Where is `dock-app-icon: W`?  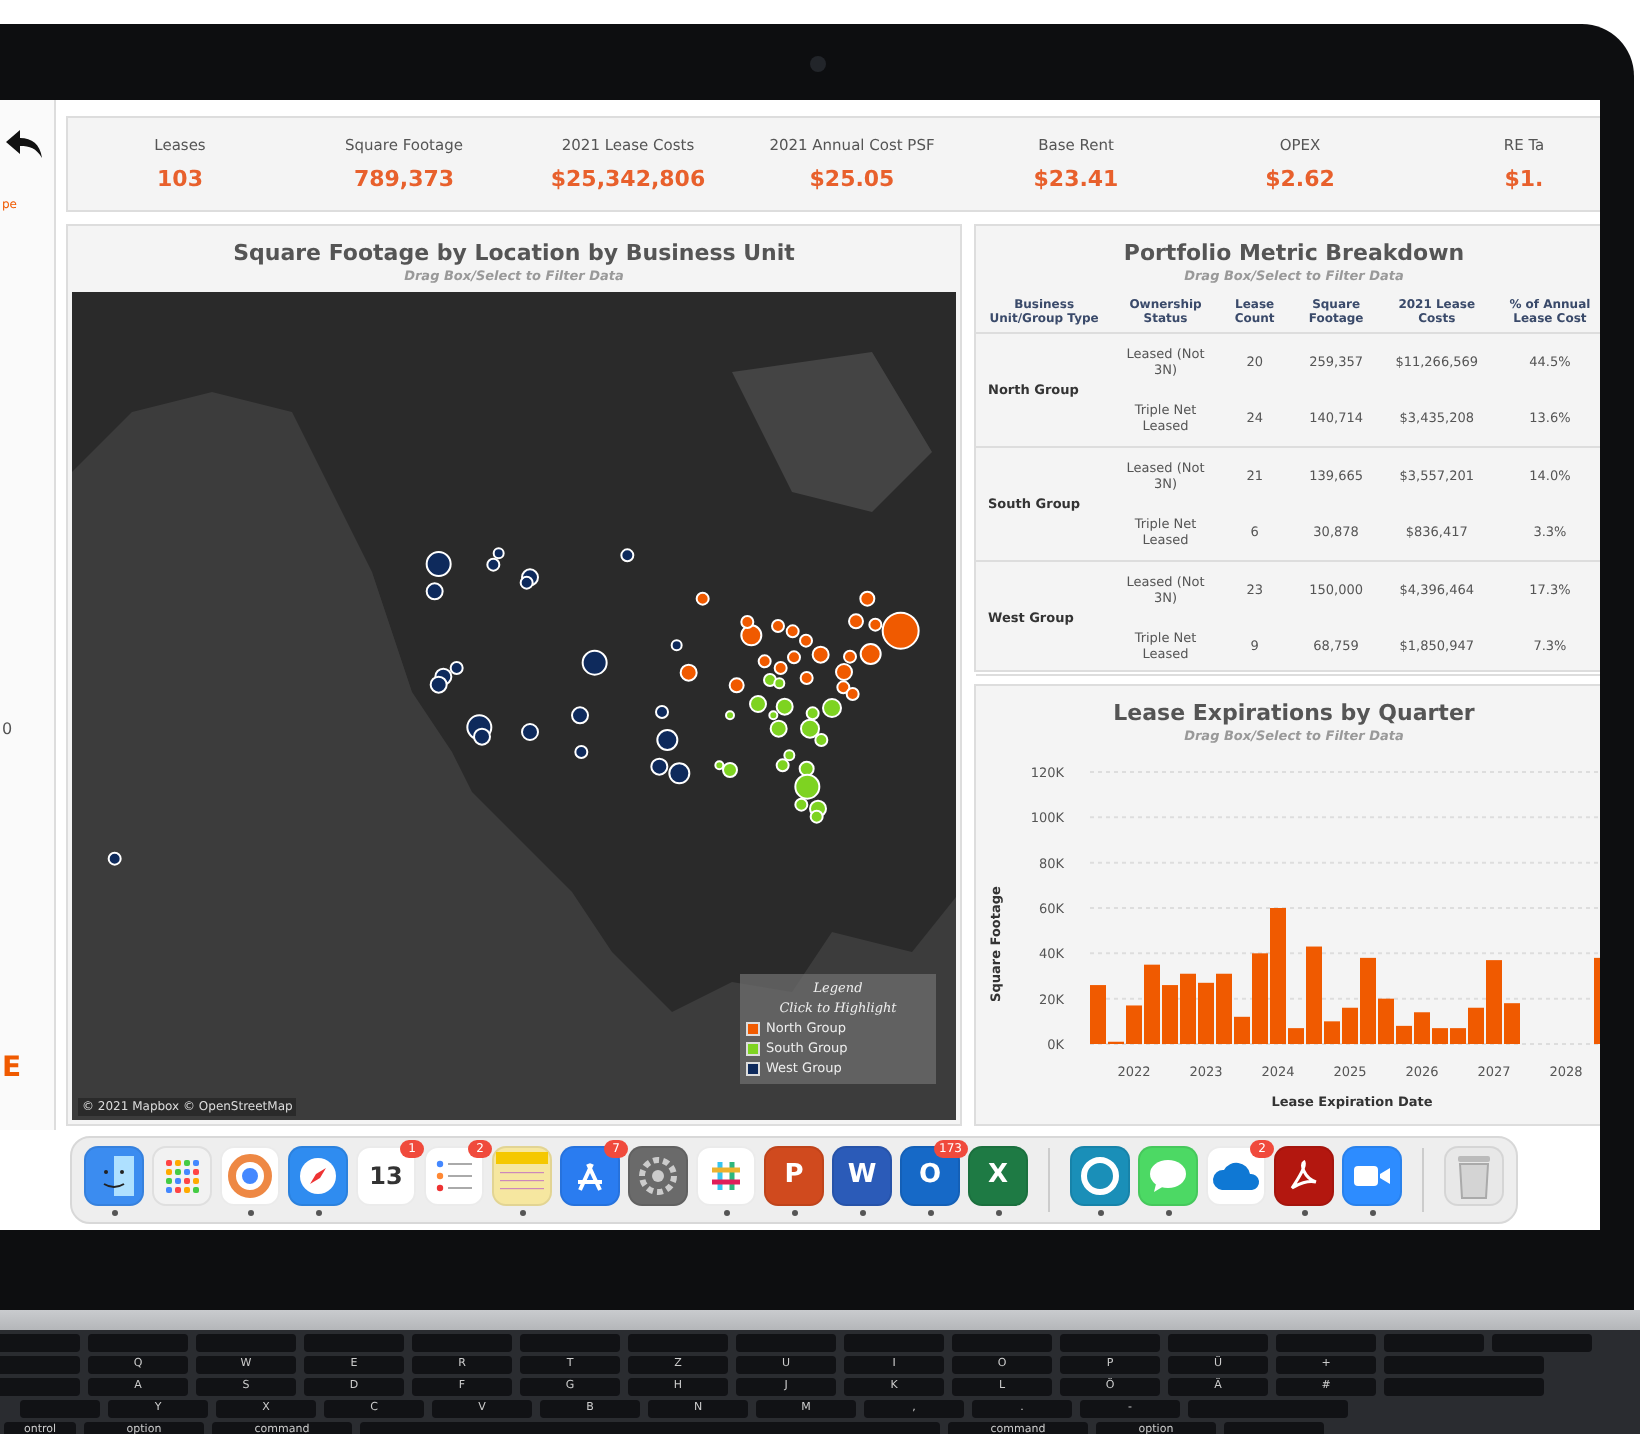 dock-app-icon: W is located at coordinates (862, 1175).